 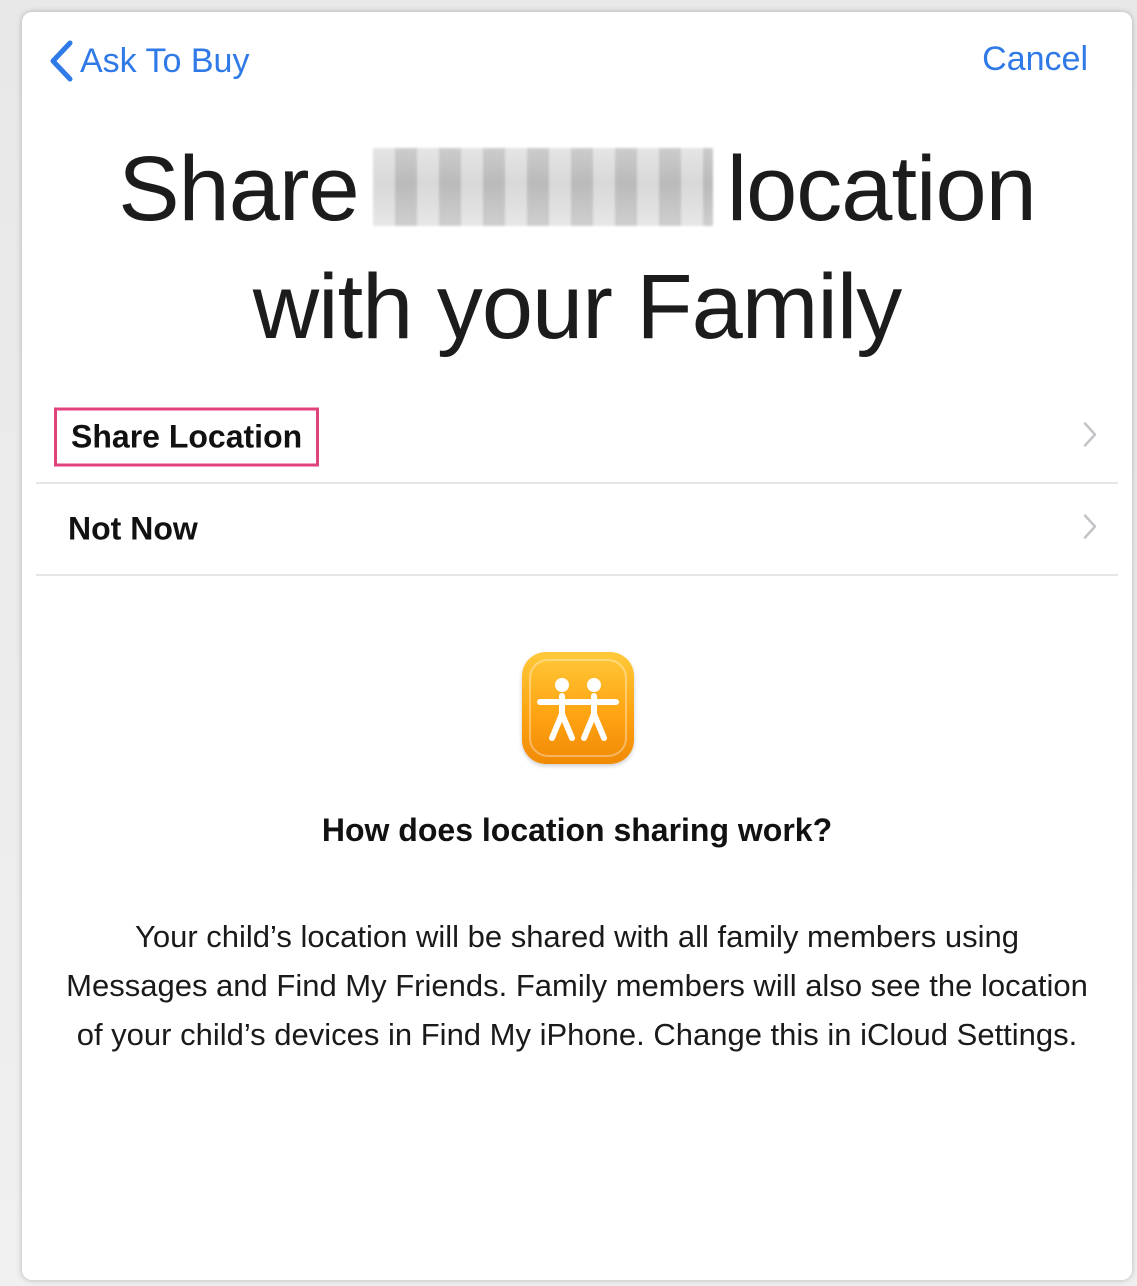 What do you see at coordinates (238, 189) in the screenshot?
I see `title-prefix: Share` at bounding box center [238, 189].